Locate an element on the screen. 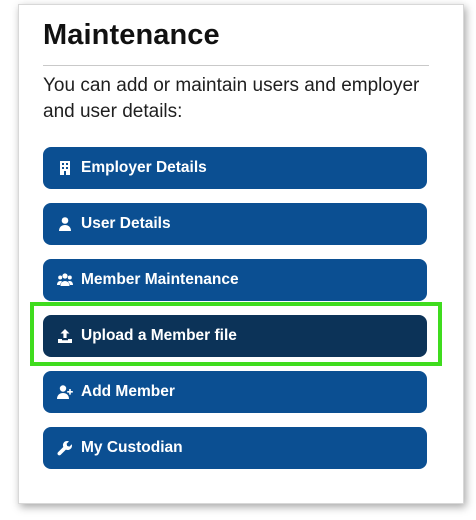 The width and height of the screenshot is (476, 520). title-divider is located at coordinates (236, 65).